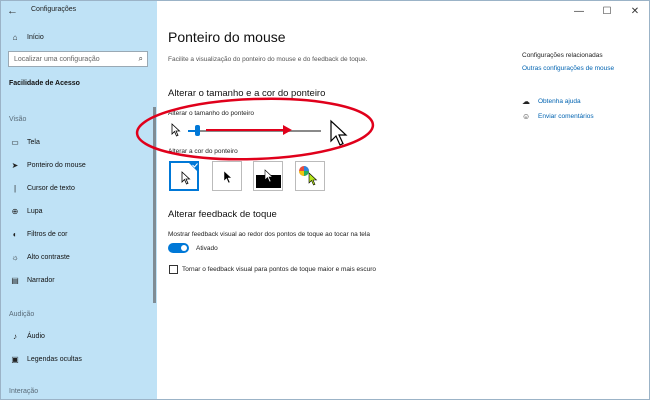 Image resolution: width=650 pixels, height=400 pixels. Describe the element at coordinates (51, 188) in the screenshot. I see `sidebar-item-label: Cursor de texto` at that location.